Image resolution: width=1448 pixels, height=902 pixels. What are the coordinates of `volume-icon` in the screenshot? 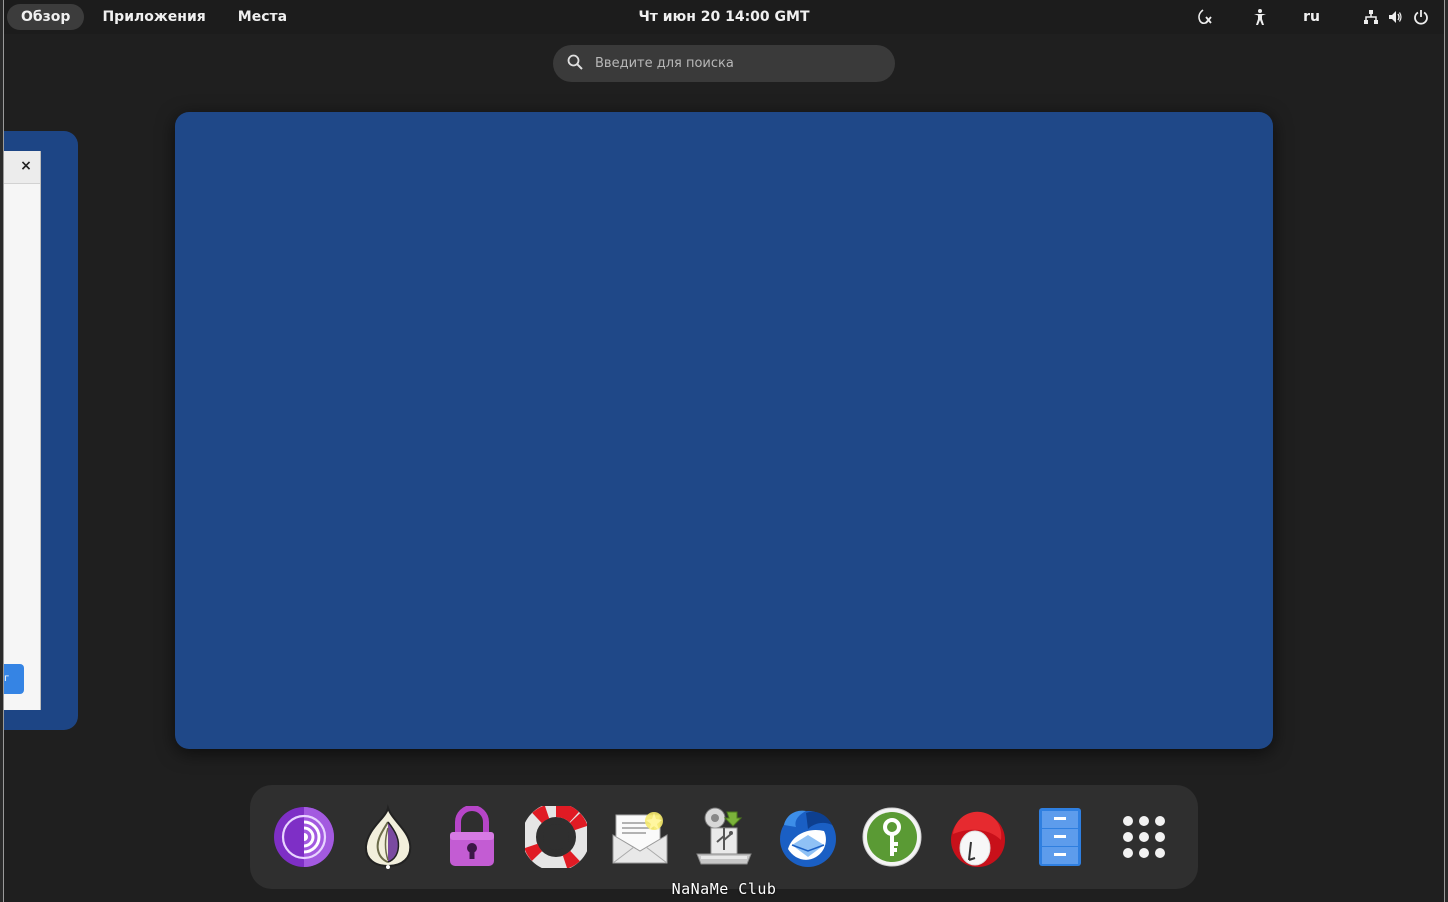 It's located at (1395, 17).